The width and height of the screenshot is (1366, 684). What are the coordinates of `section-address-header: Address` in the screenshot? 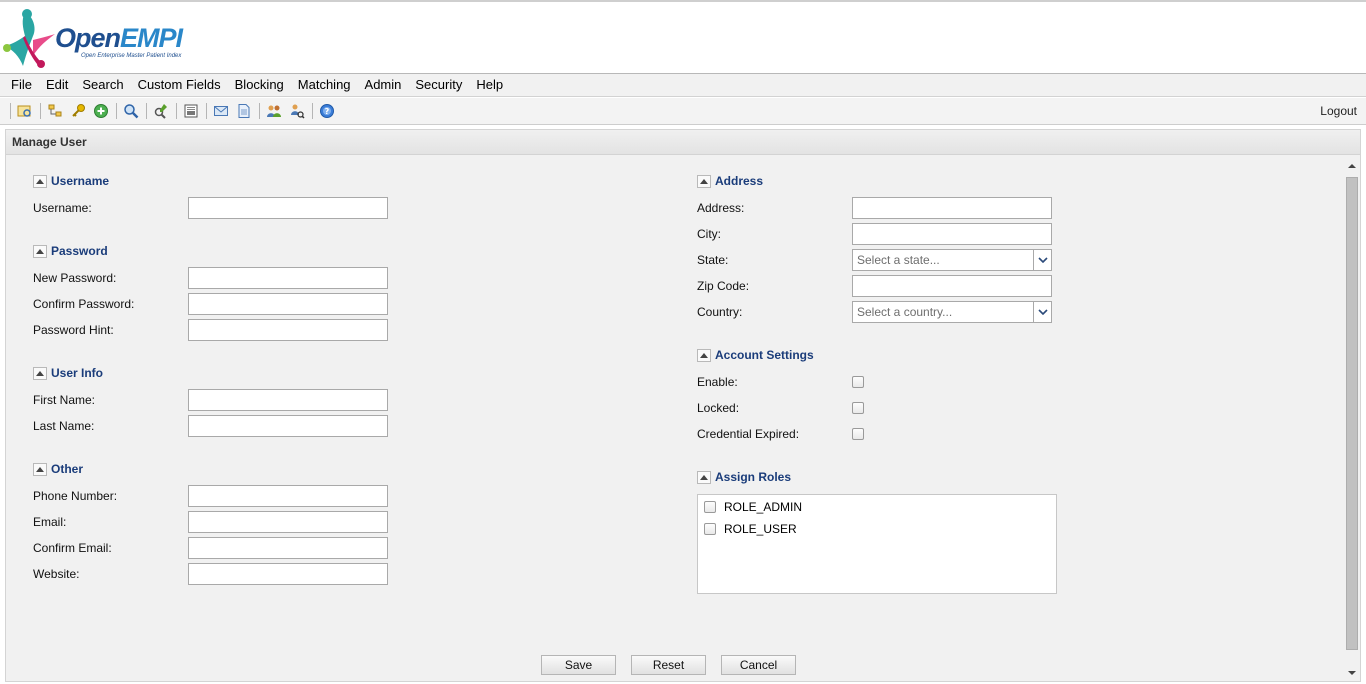 It's located at (730, 181).